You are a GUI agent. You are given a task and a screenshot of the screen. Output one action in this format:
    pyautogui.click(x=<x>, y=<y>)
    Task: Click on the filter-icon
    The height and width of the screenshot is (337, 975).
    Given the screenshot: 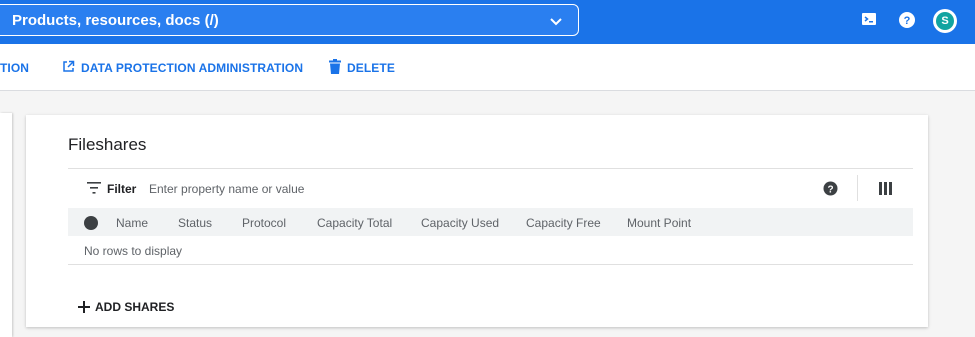 What is the action you would take?
    pyautogui.click(x=94, y=190)
    